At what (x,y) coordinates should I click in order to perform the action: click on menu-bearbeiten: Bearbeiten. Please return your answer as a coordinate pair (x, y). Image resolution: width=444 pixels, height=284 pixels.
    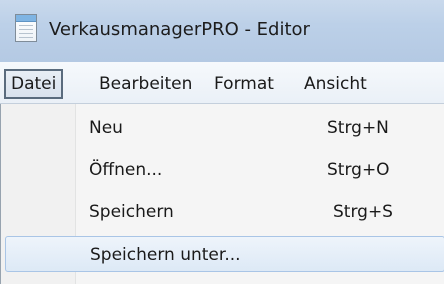
    Looking at the image, I should click on (145, 84).